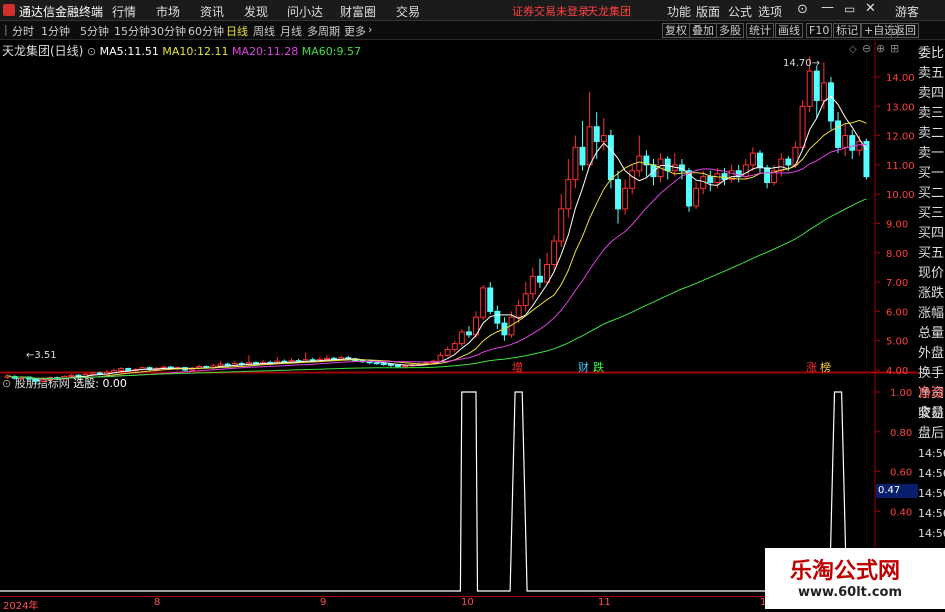 The width and height of the screenshot is (945, 612). What do you see at coordinates (370, 29) in the screenshot?
I see `more-chevron-icon: ›` at bounding box center [370, 29].